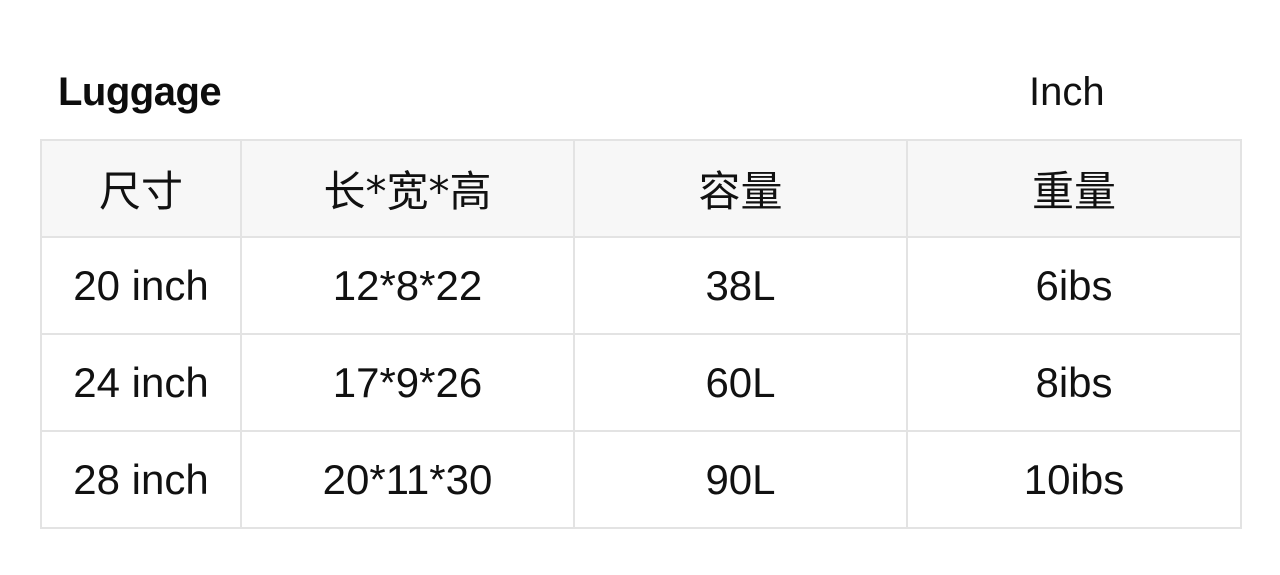  What do you see at coordinates (407, 188) in the screenshot?
I see `column-header-dimensions: 长*宽*高` at bounding box center [407, 188].